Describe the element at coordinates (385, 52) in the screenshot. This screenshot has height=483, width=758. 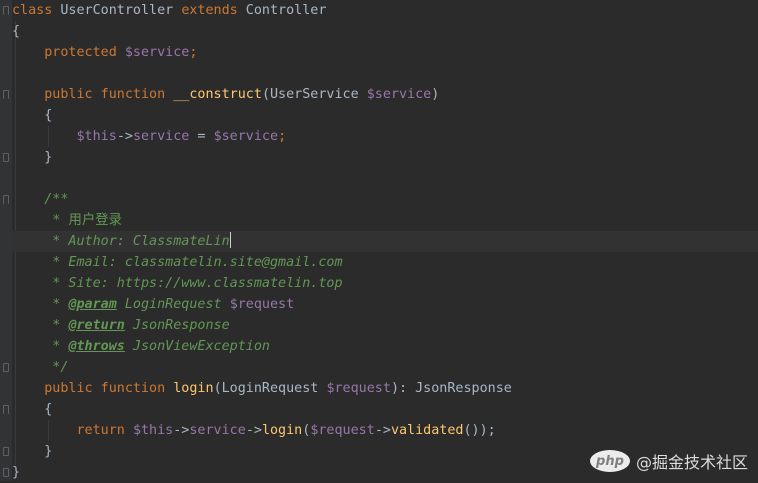
I see `code-line: protected $service;` at that location.